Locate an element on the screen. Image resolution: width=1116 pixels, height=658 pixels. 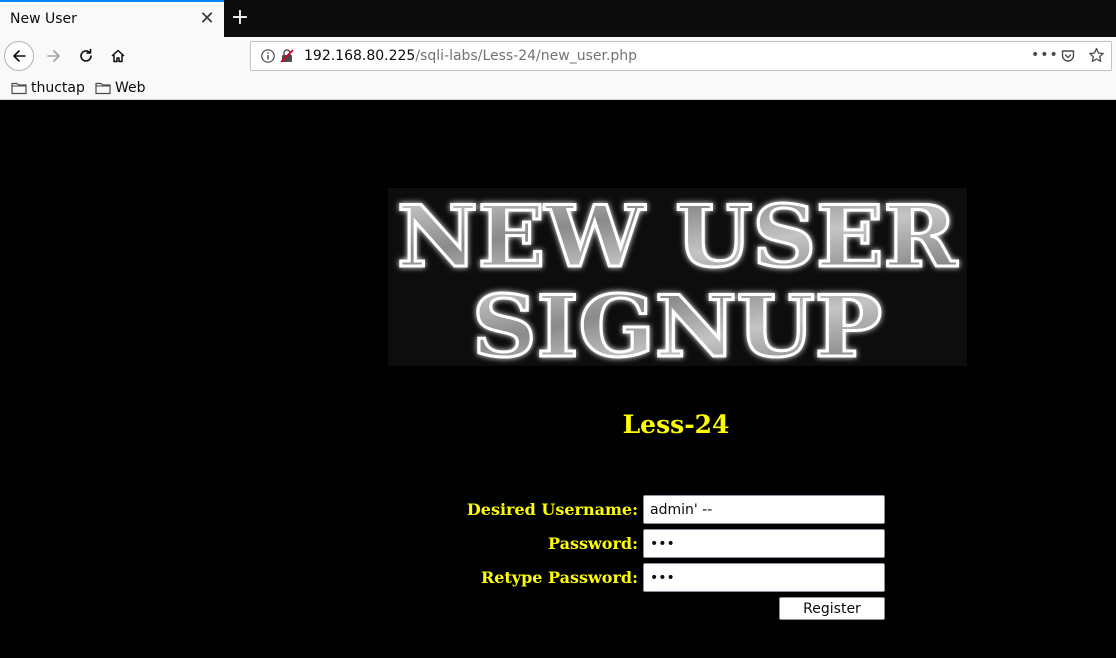
bookmark-star-icon is located at coordinates (1096, 57).